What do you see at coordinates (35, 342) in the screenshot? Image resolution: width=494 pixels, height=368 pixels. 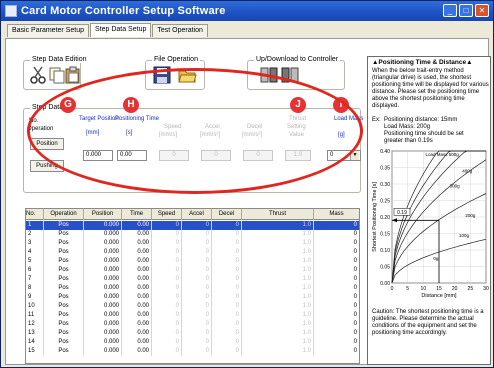 I see `table-cell: 14` at bounding box center [35, 342].